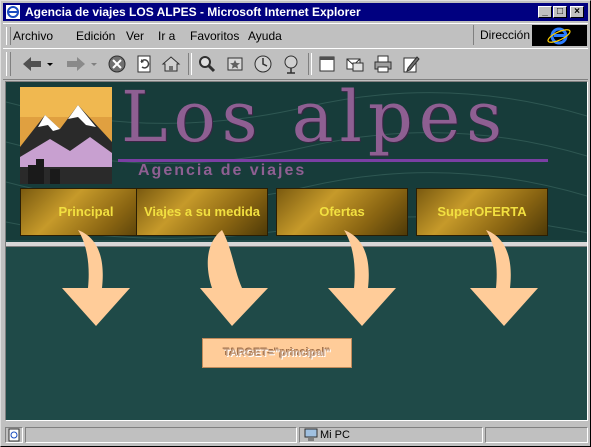 Image resolution: width=591 pixels, height=447 pixels. Describe the element at coordinates (166, 36) in the screenshot. I see `menu-ir-a: Ir a` at that location.